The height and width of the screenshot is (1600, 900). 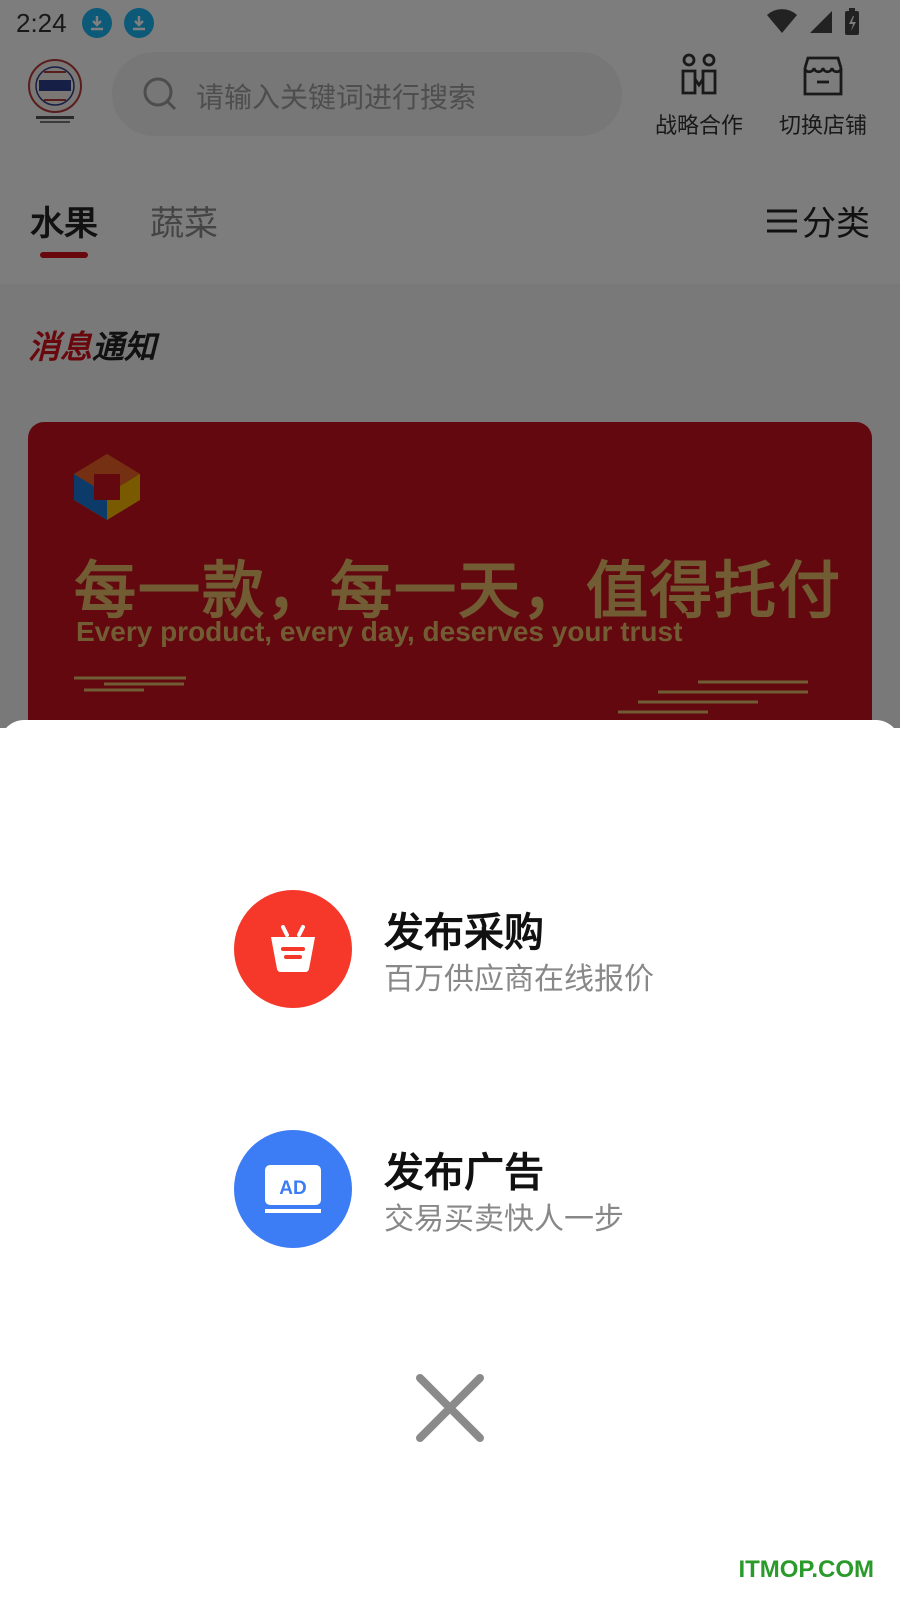 I want to click on close-button, so click(x=450, y=1408).